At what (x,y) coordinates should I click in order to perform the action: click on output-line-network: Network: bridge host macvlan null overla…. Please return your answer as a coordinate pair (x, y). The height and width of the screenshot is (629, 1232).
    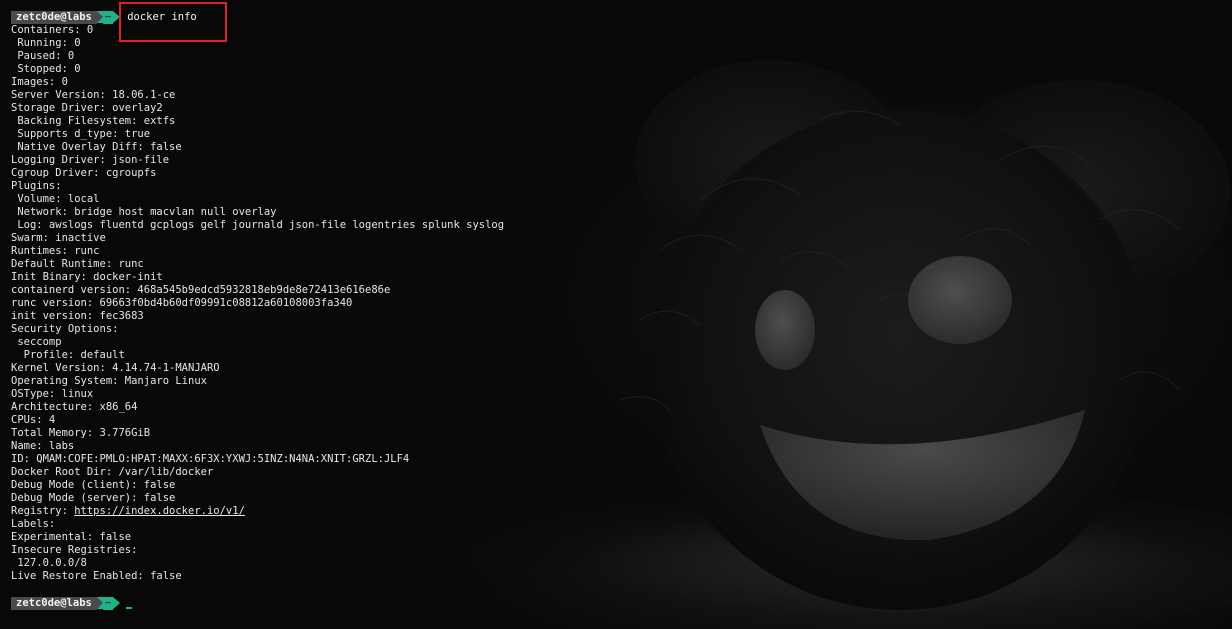
    Looking at the image, I should click on (144, 212).